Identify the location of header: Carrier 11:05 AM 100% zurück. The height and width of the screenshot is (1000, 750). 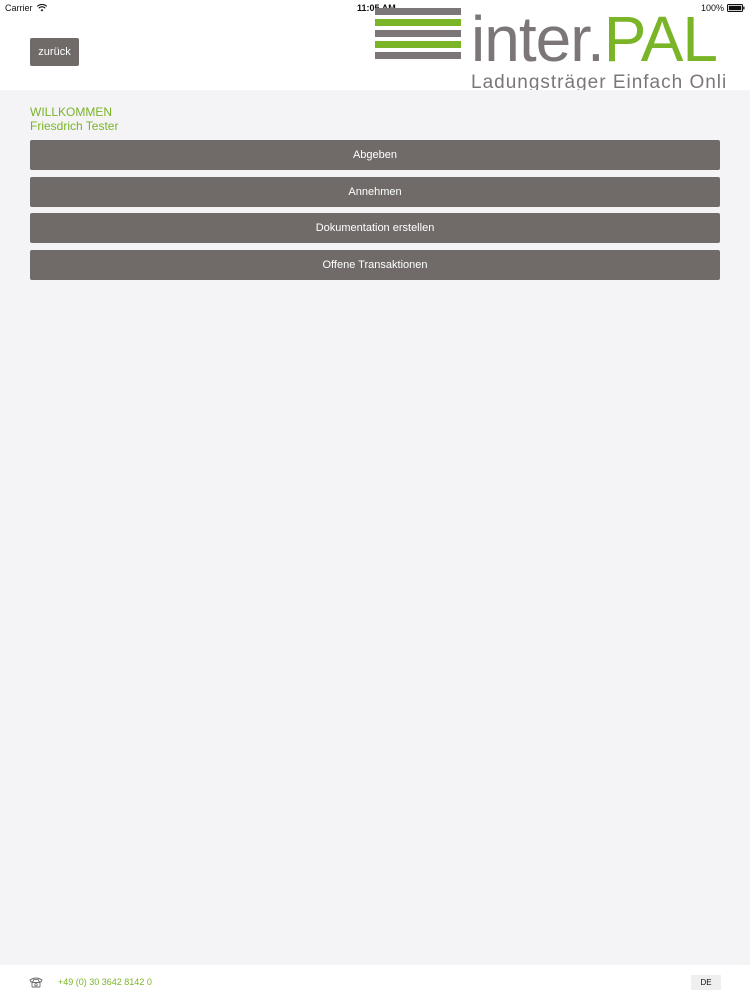
(375, 45).